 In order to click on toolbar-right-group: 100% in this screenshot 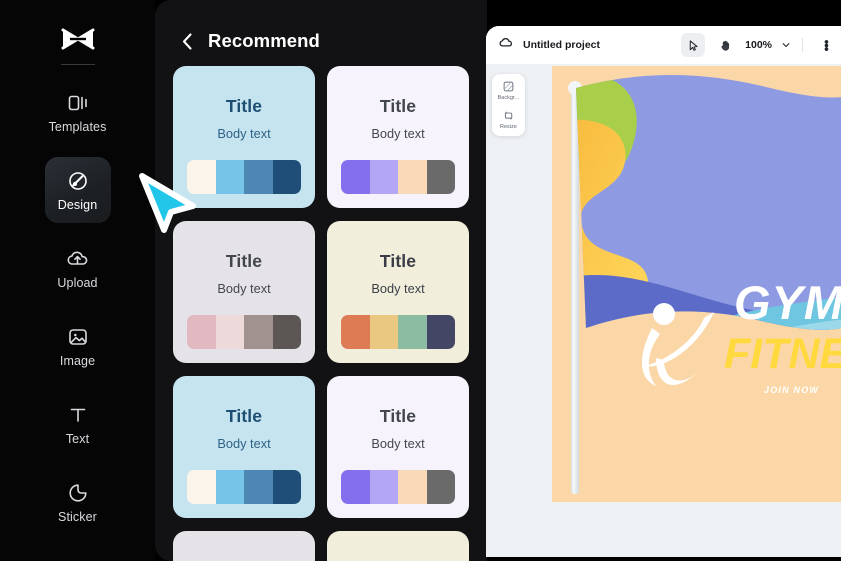, I will do `click(761, 45)`.